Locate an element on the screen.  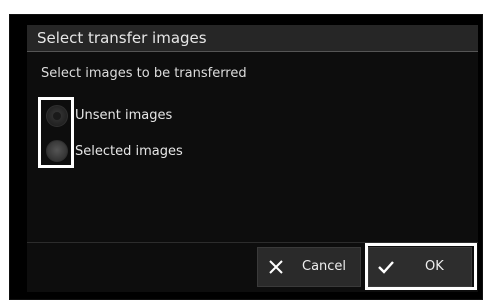
dialog-titlebar: Select transfer images is located at coordinates (252, 38).